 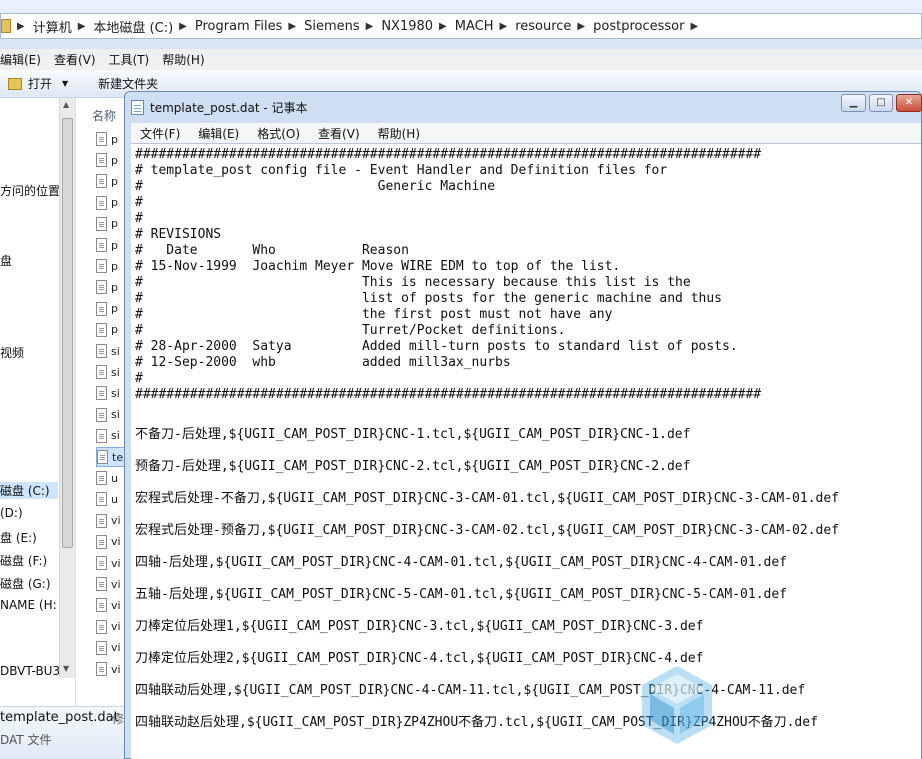 What do you see at coordinates (65, 83) in the screenshot?
I see `chevron-down-icon: ▼` at bounding box center [65, 83].